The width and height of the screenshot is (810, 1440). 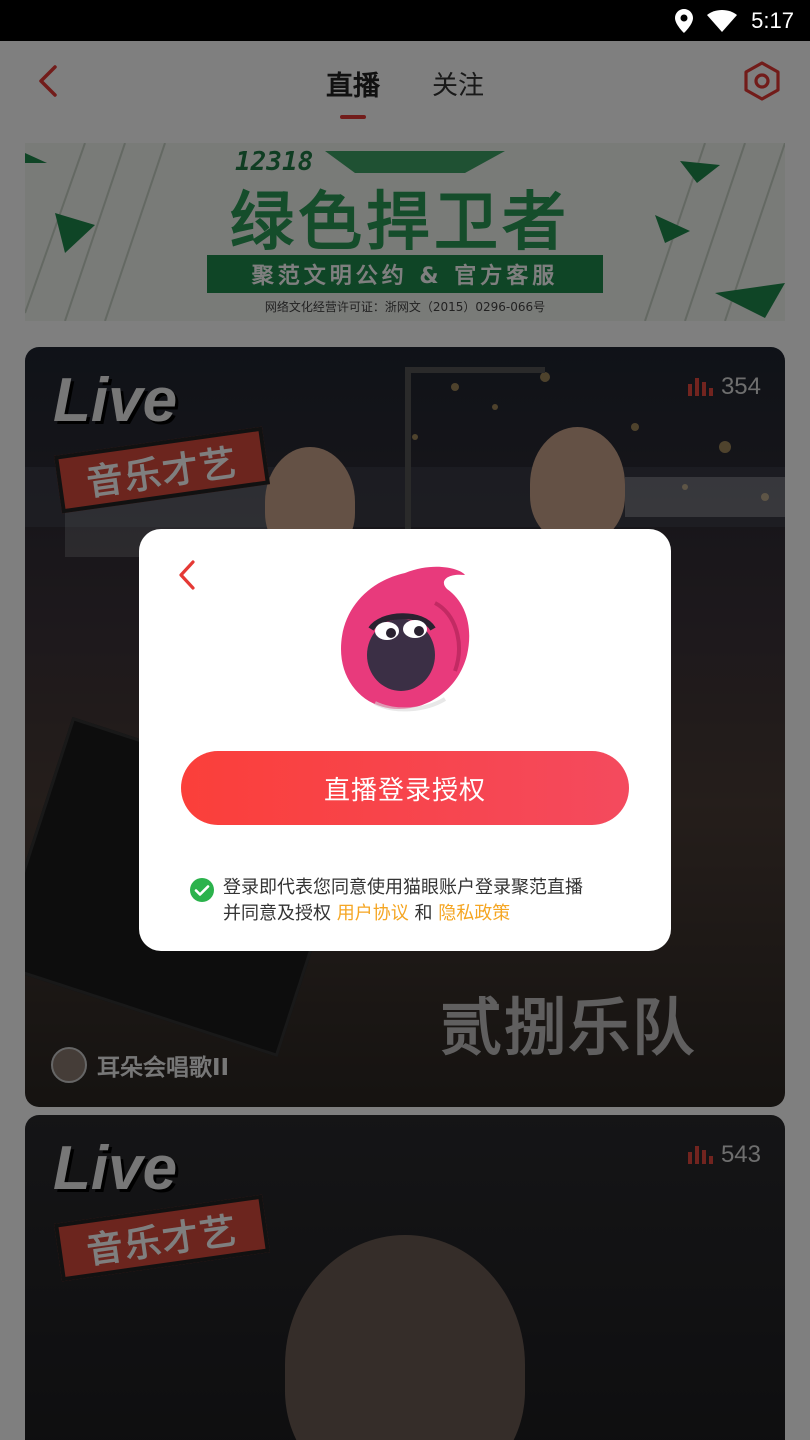 What do you see at coordinates (405, 788) in the screenshot?
I see `live-login-authorize-button: 直播登录授权` at bounding box center [405, 788].